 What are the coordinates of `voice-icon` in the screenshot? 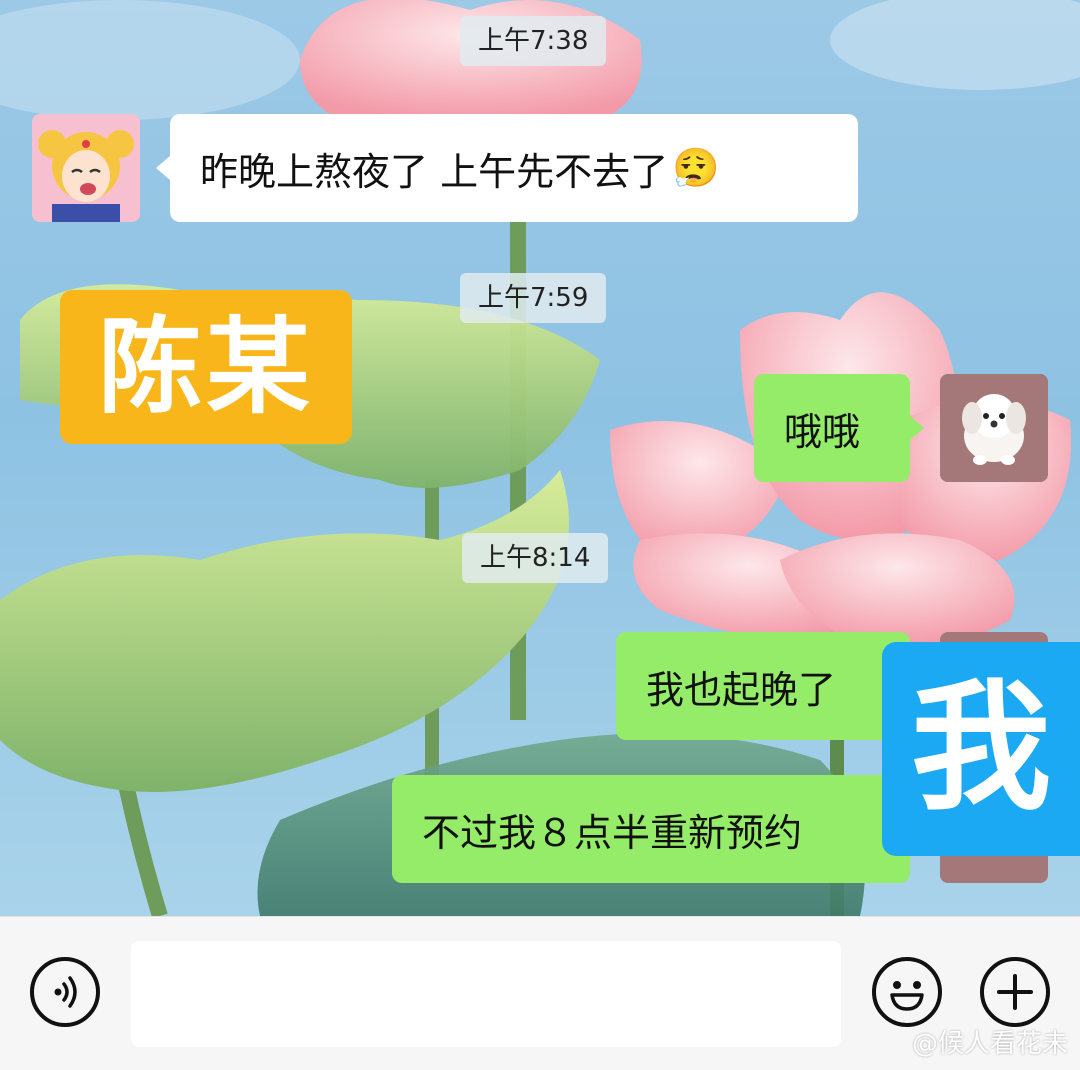 It's located at (65, 992).